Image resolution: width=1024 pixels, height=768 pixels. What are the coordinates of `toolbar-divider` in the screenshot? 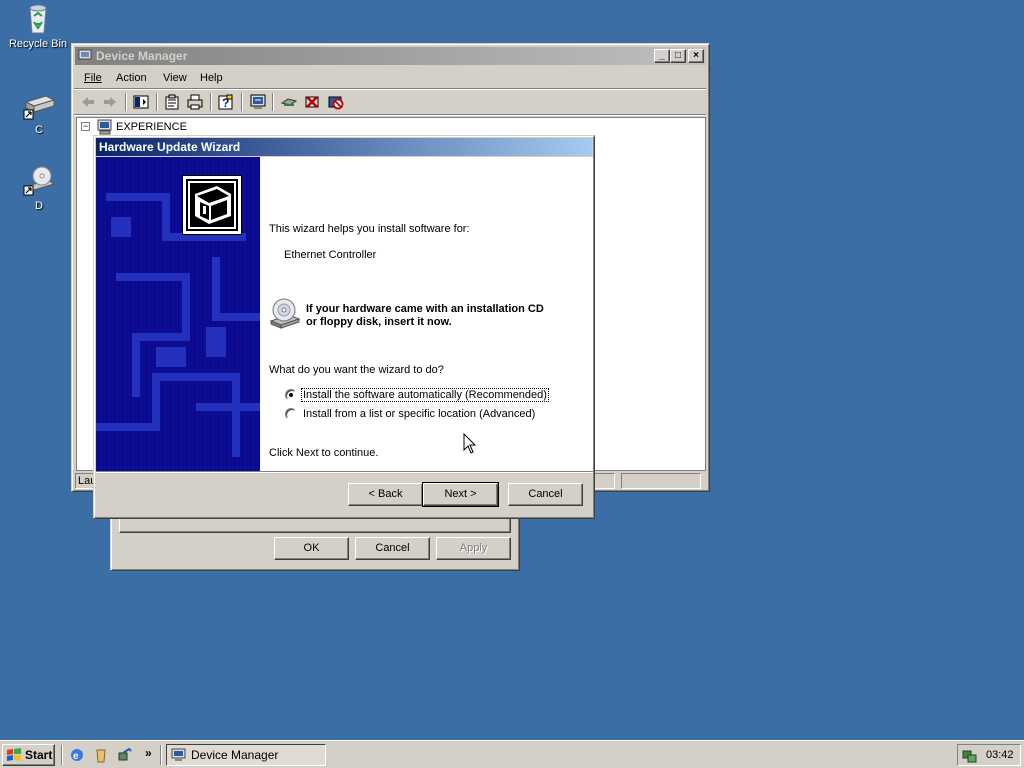 It's located at (390, 115).